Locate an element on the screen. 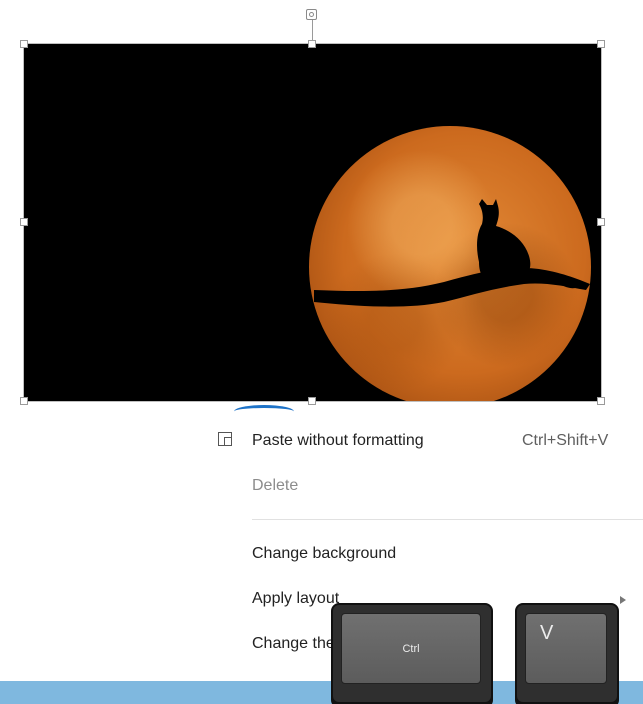  v-key-label: V is located at coordinates (566, 648).